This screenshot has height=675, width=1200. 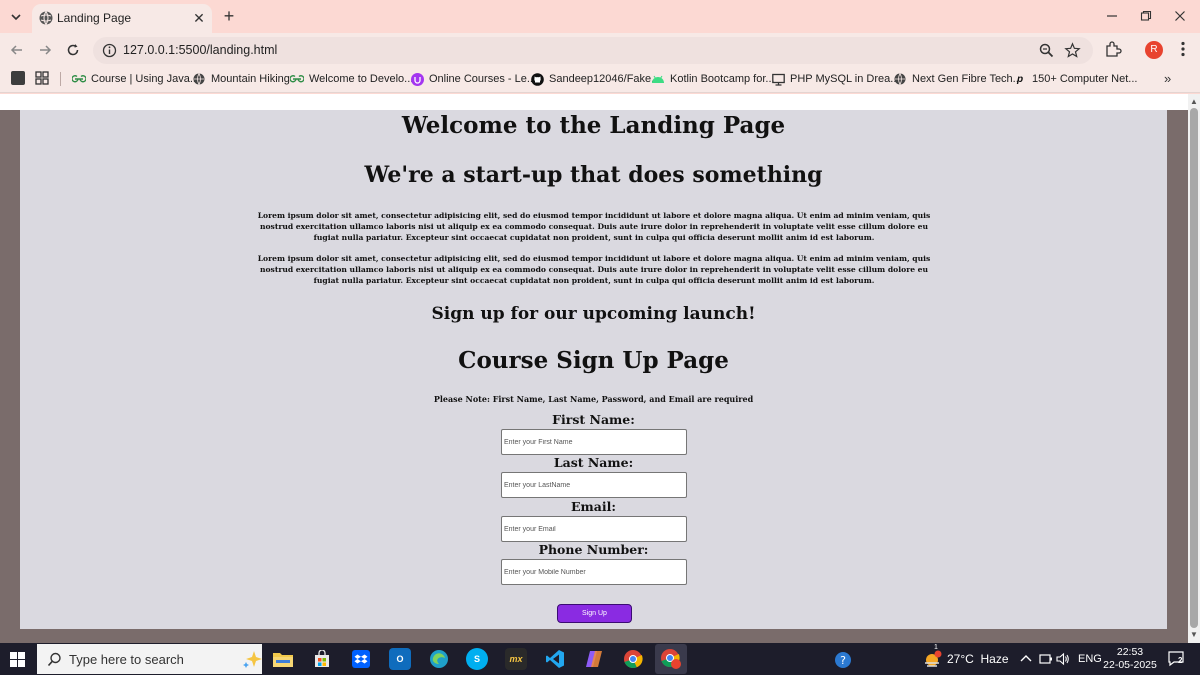 What do you see at coordinates (477, 659) in the screenshot?
I see `skype-icon: S` at bounding box center [477, 659].